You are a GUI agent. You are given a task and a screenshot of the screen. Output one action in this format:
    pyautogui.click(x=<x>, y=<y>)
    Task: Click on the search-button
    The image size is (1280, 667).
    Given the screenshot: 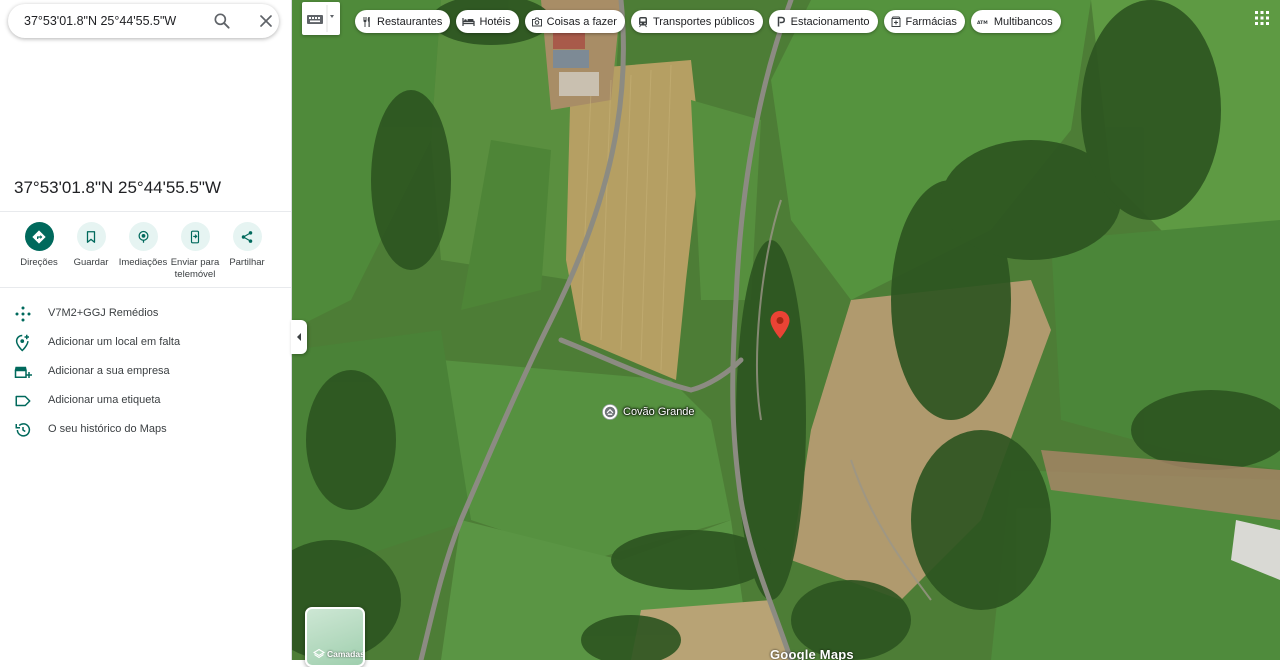 What is the action you would take?
    pyautogui.click(x=222, y=21)
    